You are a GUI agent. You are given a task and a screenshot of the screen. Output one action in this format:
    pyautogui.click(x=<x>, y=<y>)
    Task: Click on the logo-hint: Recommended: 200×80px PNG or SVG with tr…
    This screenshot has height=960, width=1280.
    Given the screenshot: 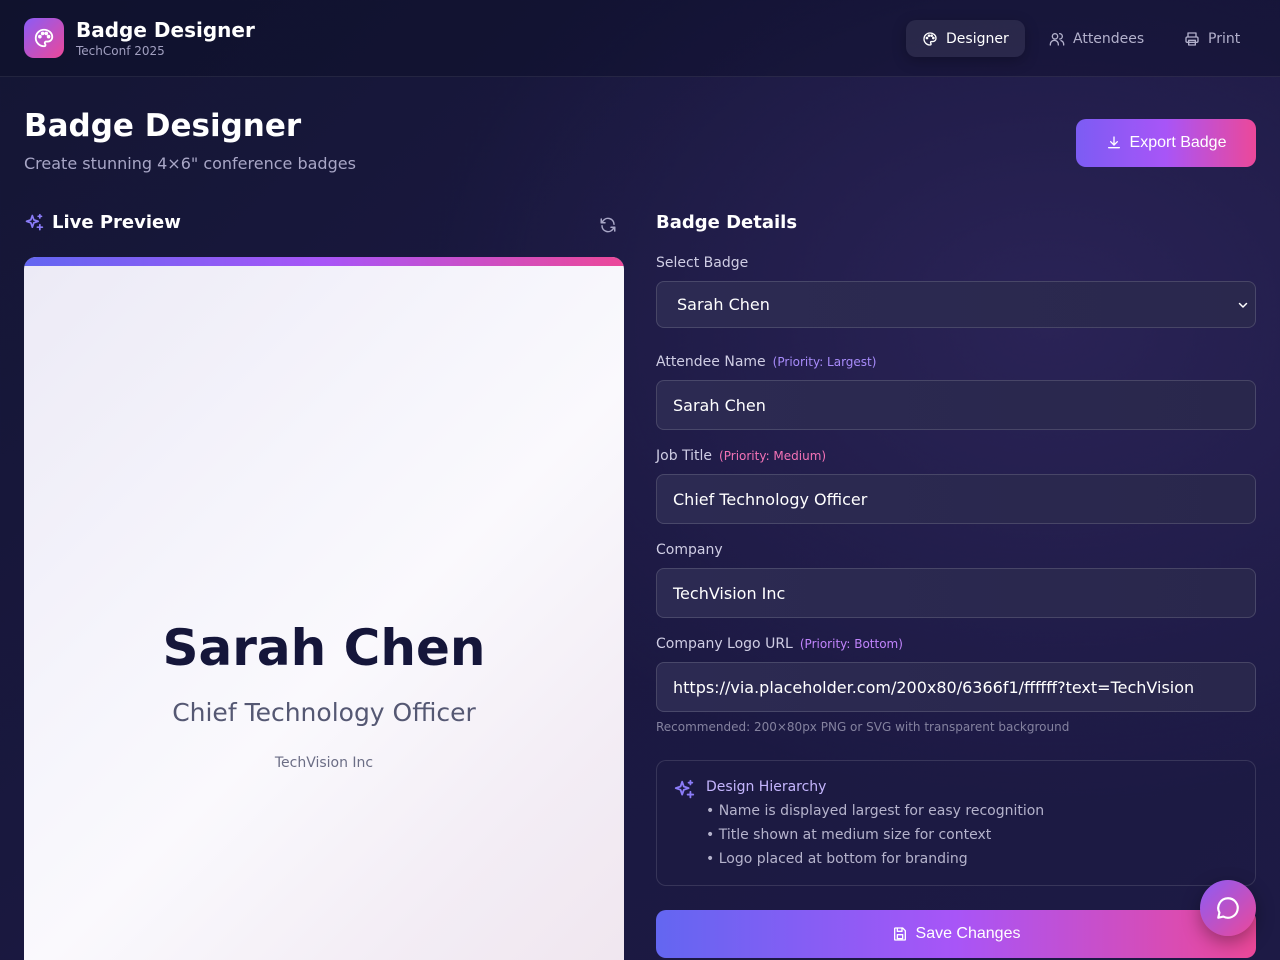 What is the action you would take?
    pyautogui.click(x=863, y=727)
    